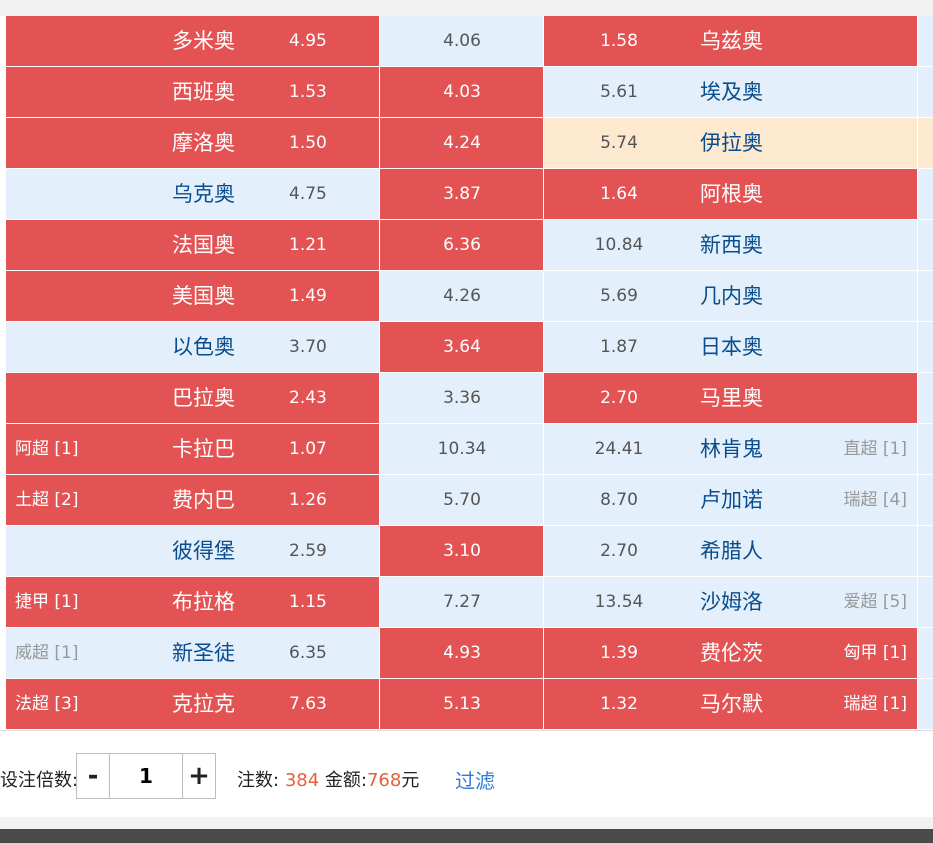 This screenshot has height=843, width=933. I want to click on match-row: 多米奥 4.95 4.06 1.58 乌兹奥, so click(466, 41).